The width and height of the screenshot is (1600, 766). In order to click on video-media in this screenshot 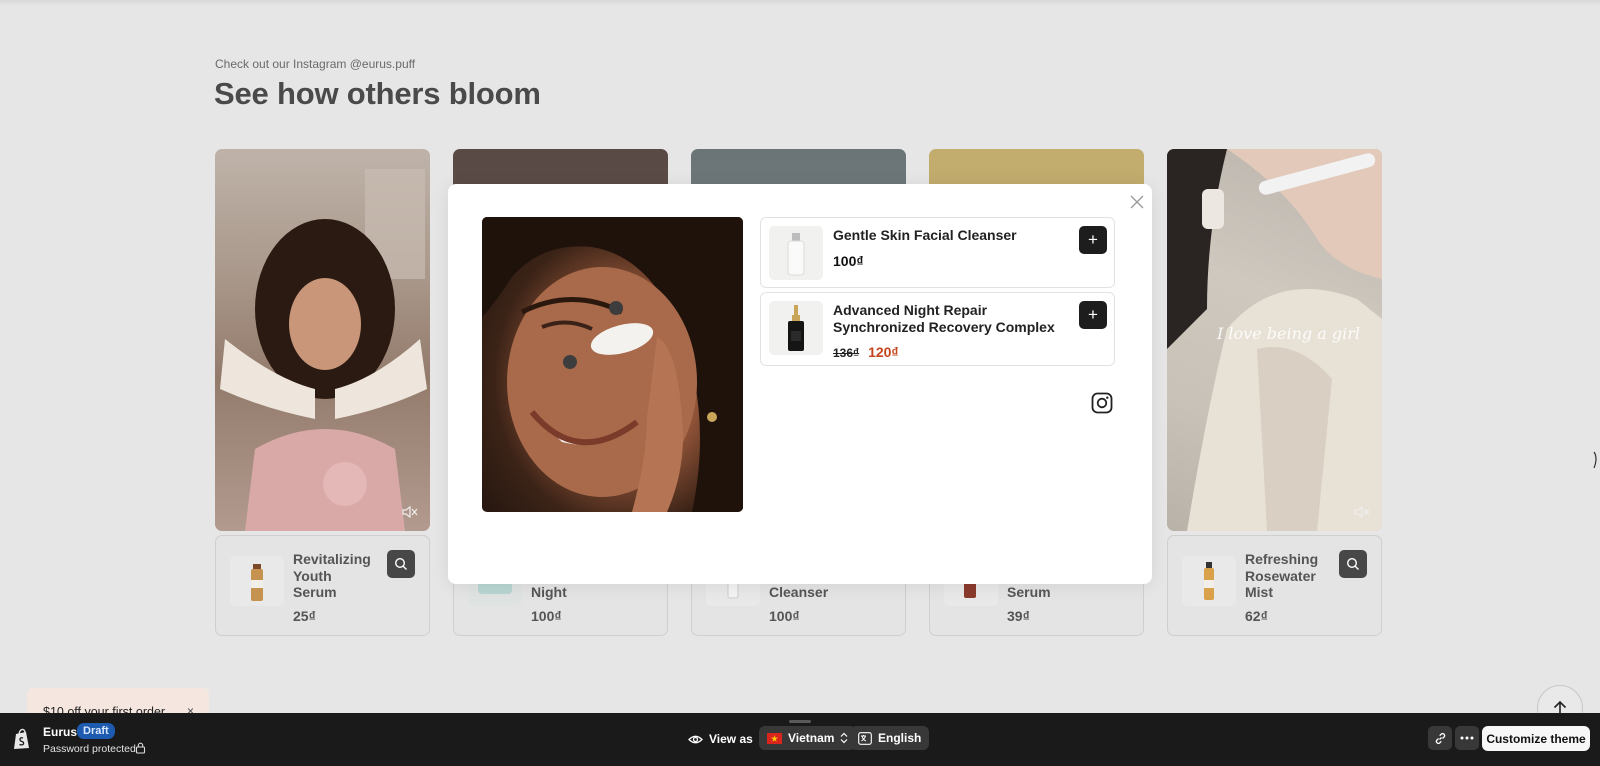, I will do `click(322, 340)`.